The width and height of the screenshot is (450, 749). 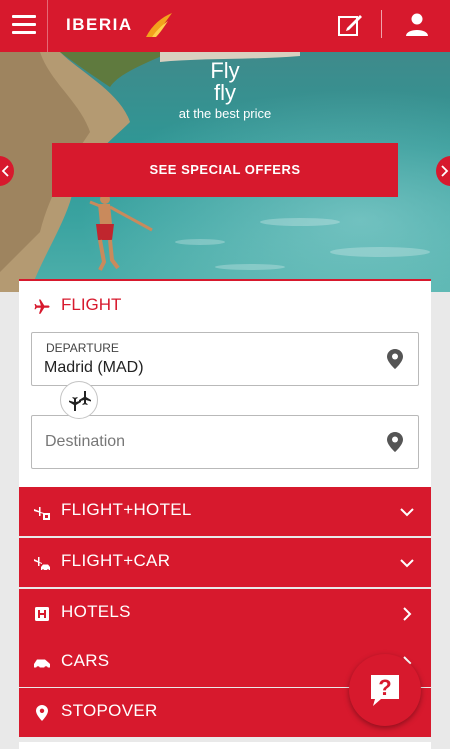 I want to click on departure-label: DEPARTURE, so click(x=82, y=348).